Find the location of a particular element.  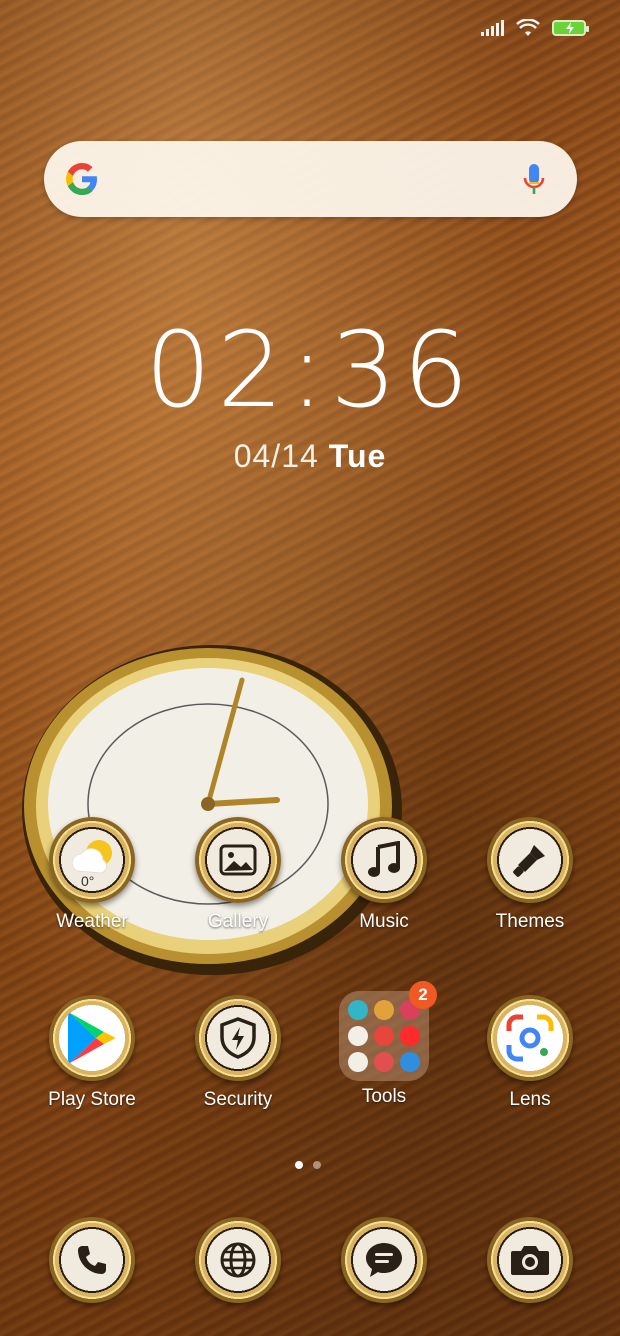

page-dot-active is located at coordinates (299, 1165).